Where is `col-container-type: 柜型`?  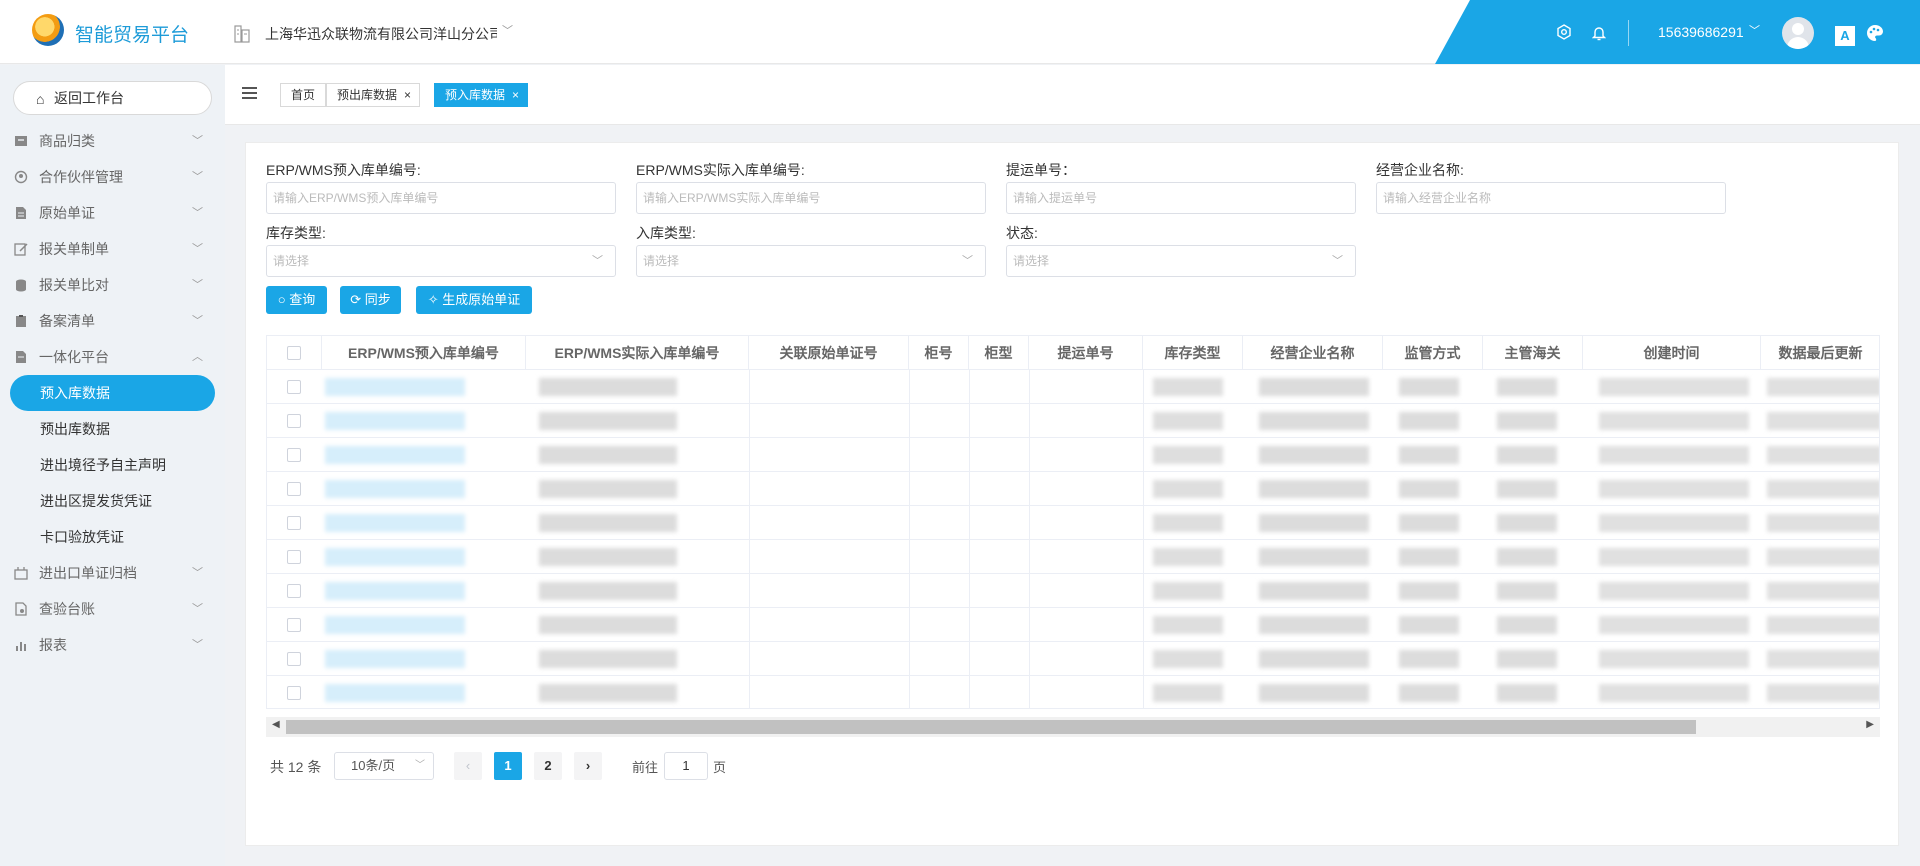
col-container-type: 柜型 is located at coordinates (999, 353).